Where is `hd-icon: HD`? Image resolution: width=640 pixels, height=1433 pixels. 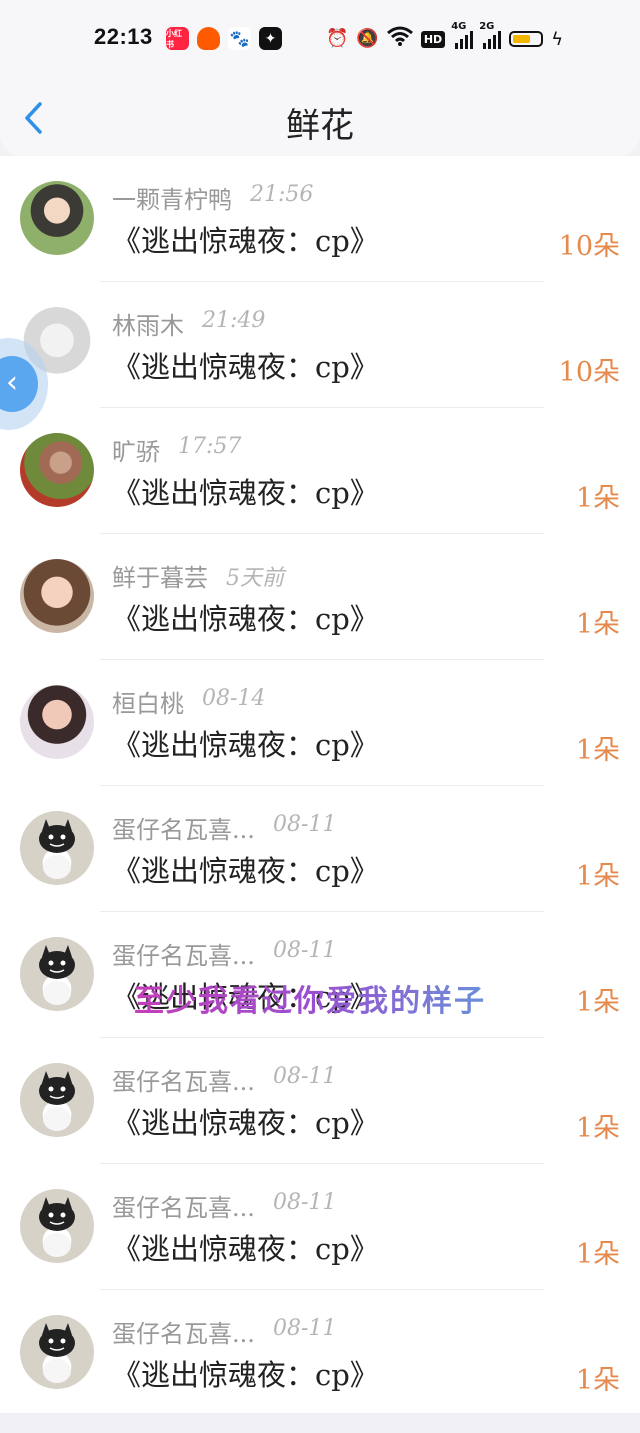
hd-icon: HD is located at coordinates (433, 39).